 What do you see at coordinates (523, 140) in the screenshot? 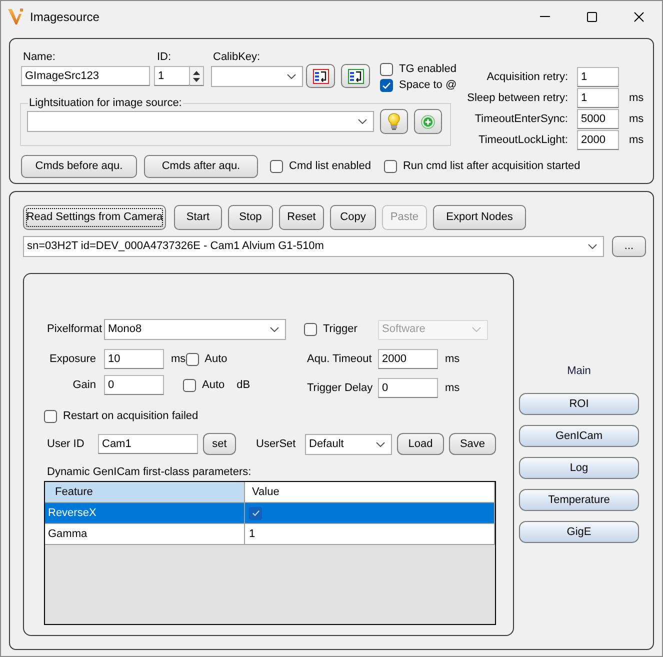
I see `field-label: TimeoutLockLight:` at bounding box center [523, 140].